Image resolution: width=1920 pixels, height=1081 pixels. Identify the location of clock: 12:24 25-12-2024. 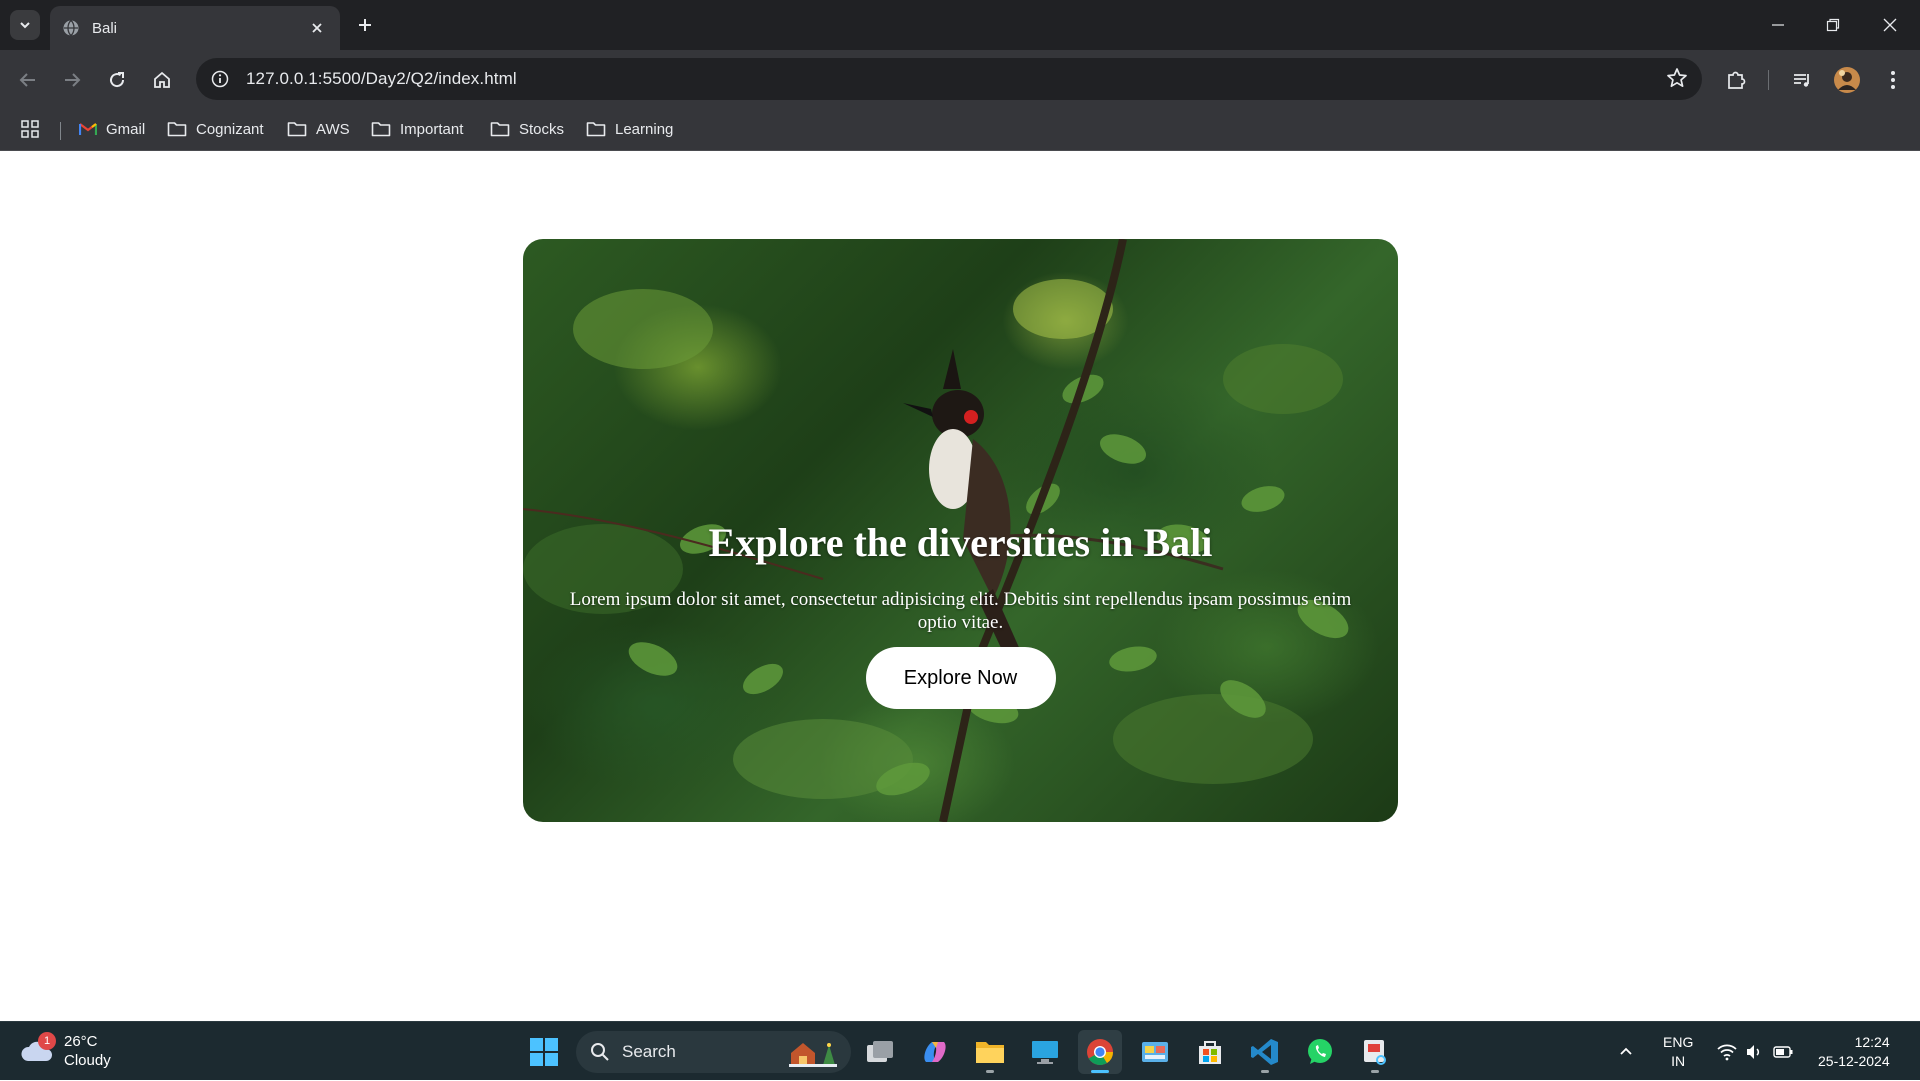
(1854, 1051).